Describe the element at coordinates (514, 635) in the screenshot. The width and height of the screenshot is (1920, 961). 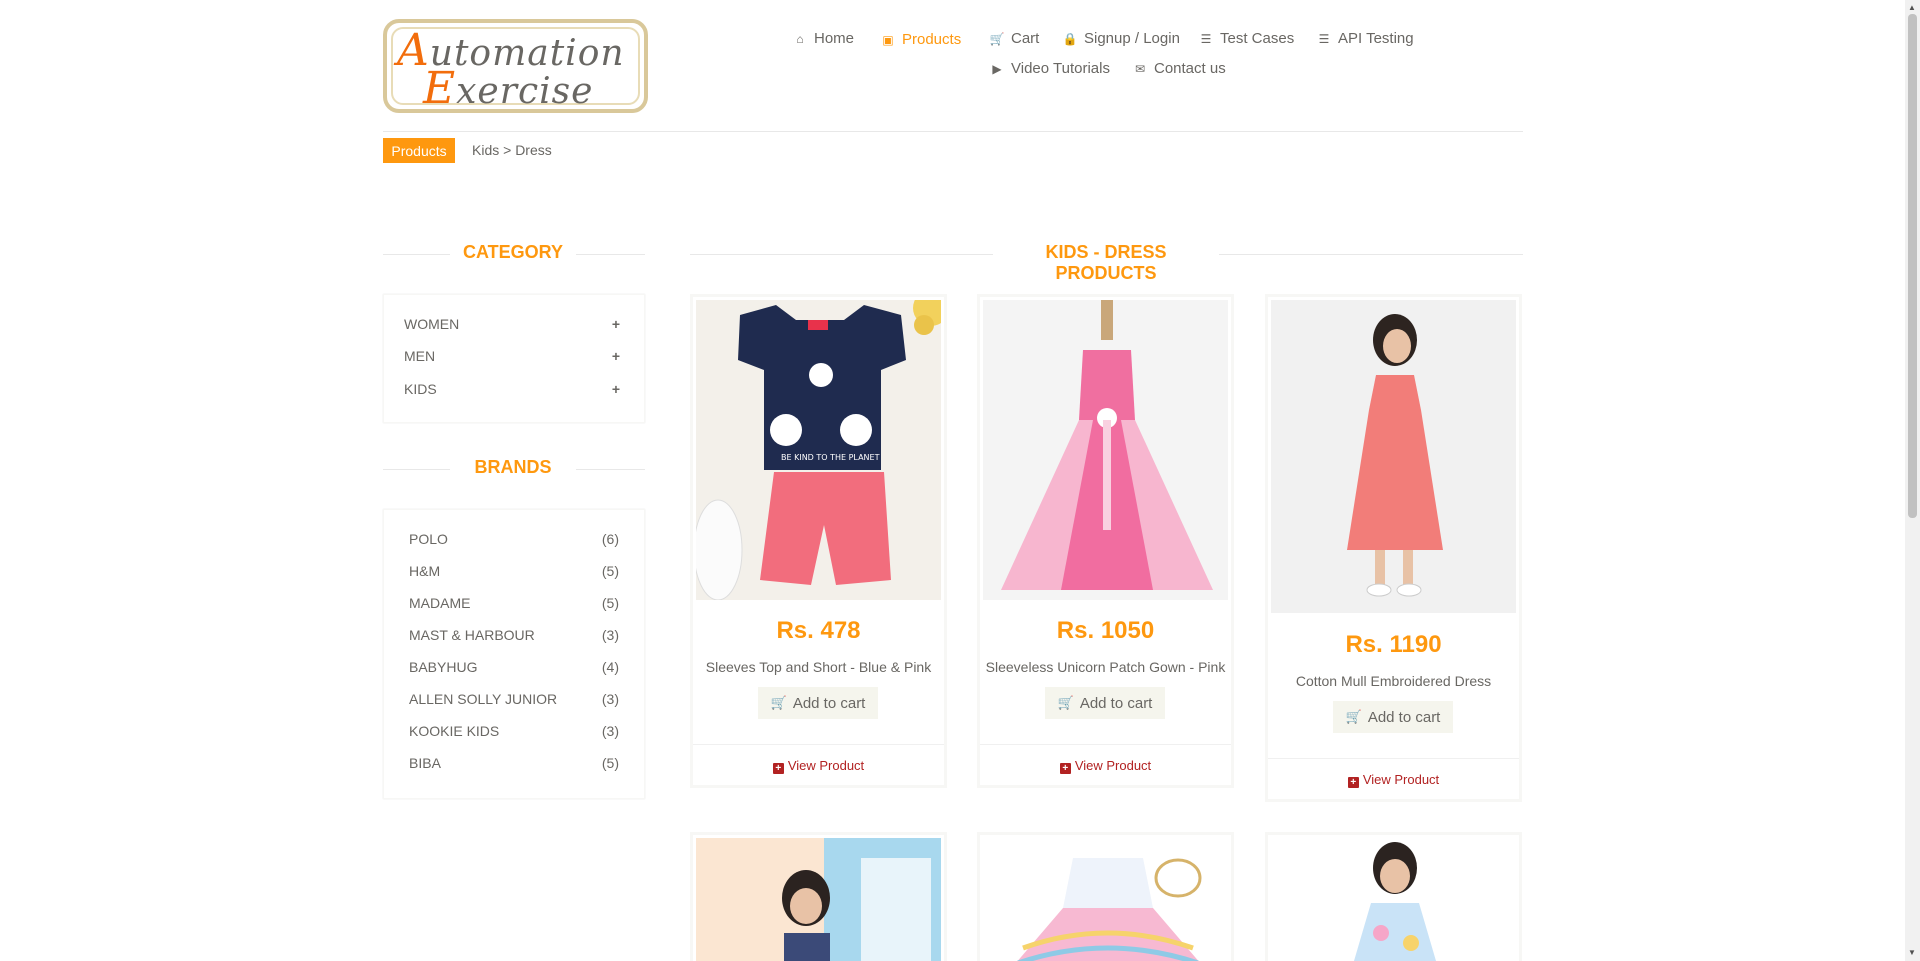
I see `brand-mast-harbour: MAST & HARBOUR (3)` at that location.